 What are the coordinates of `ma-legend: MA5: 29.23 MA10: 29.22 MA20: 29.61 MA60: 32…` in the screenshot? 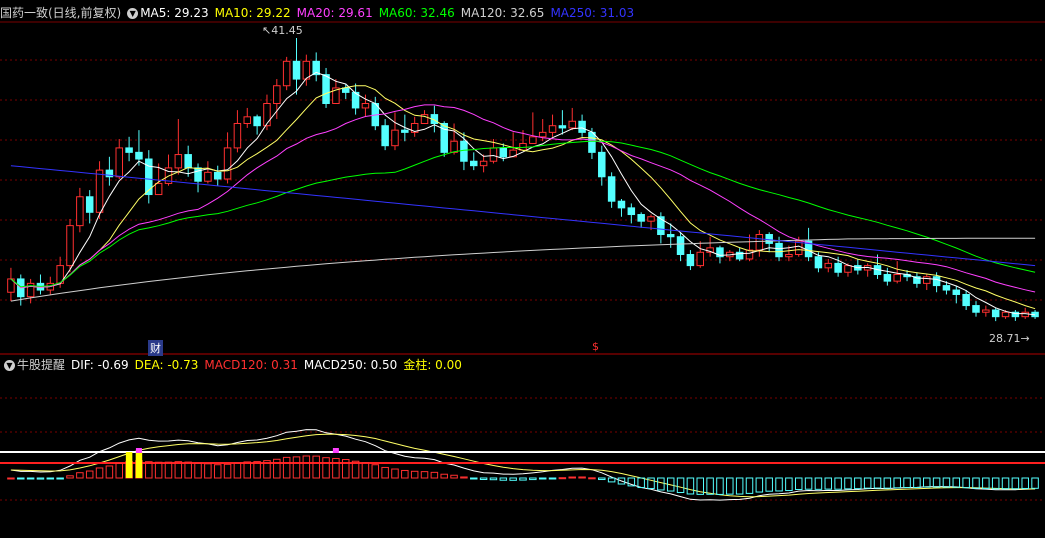 It's located at (390, 13).